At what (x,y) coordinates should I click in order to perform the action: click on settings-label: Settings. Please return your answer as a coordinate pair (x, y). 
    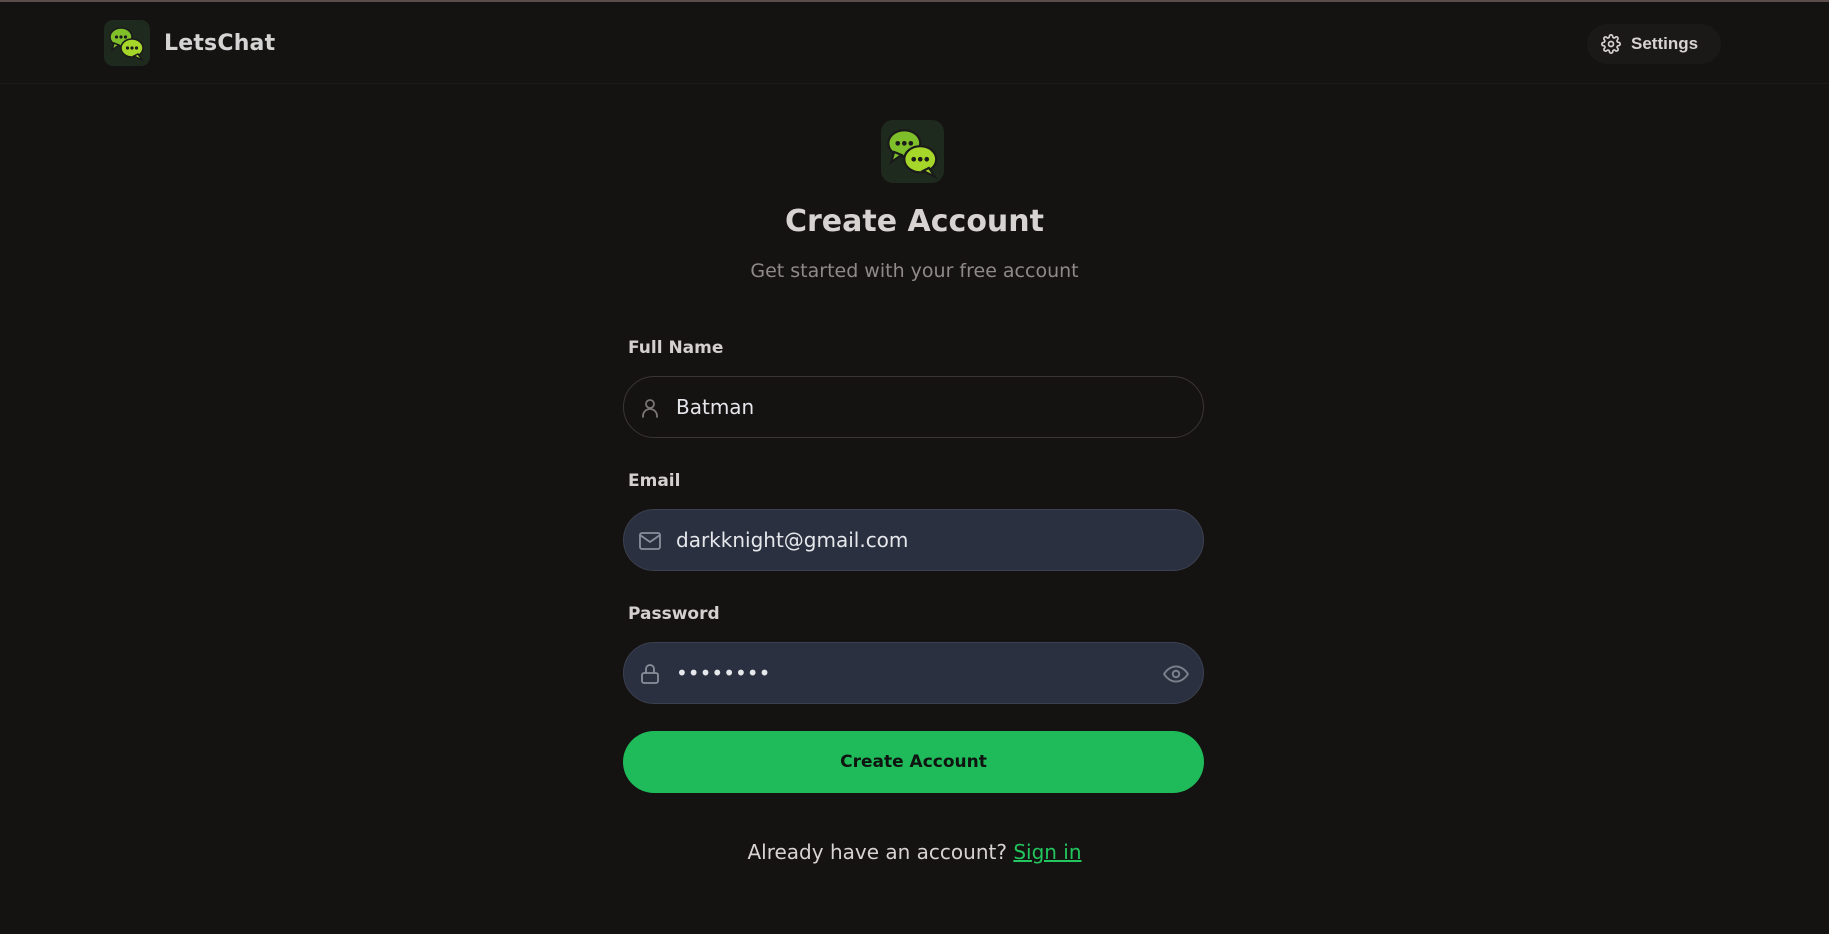
    Looking at the image, I should click on (1665, 43).